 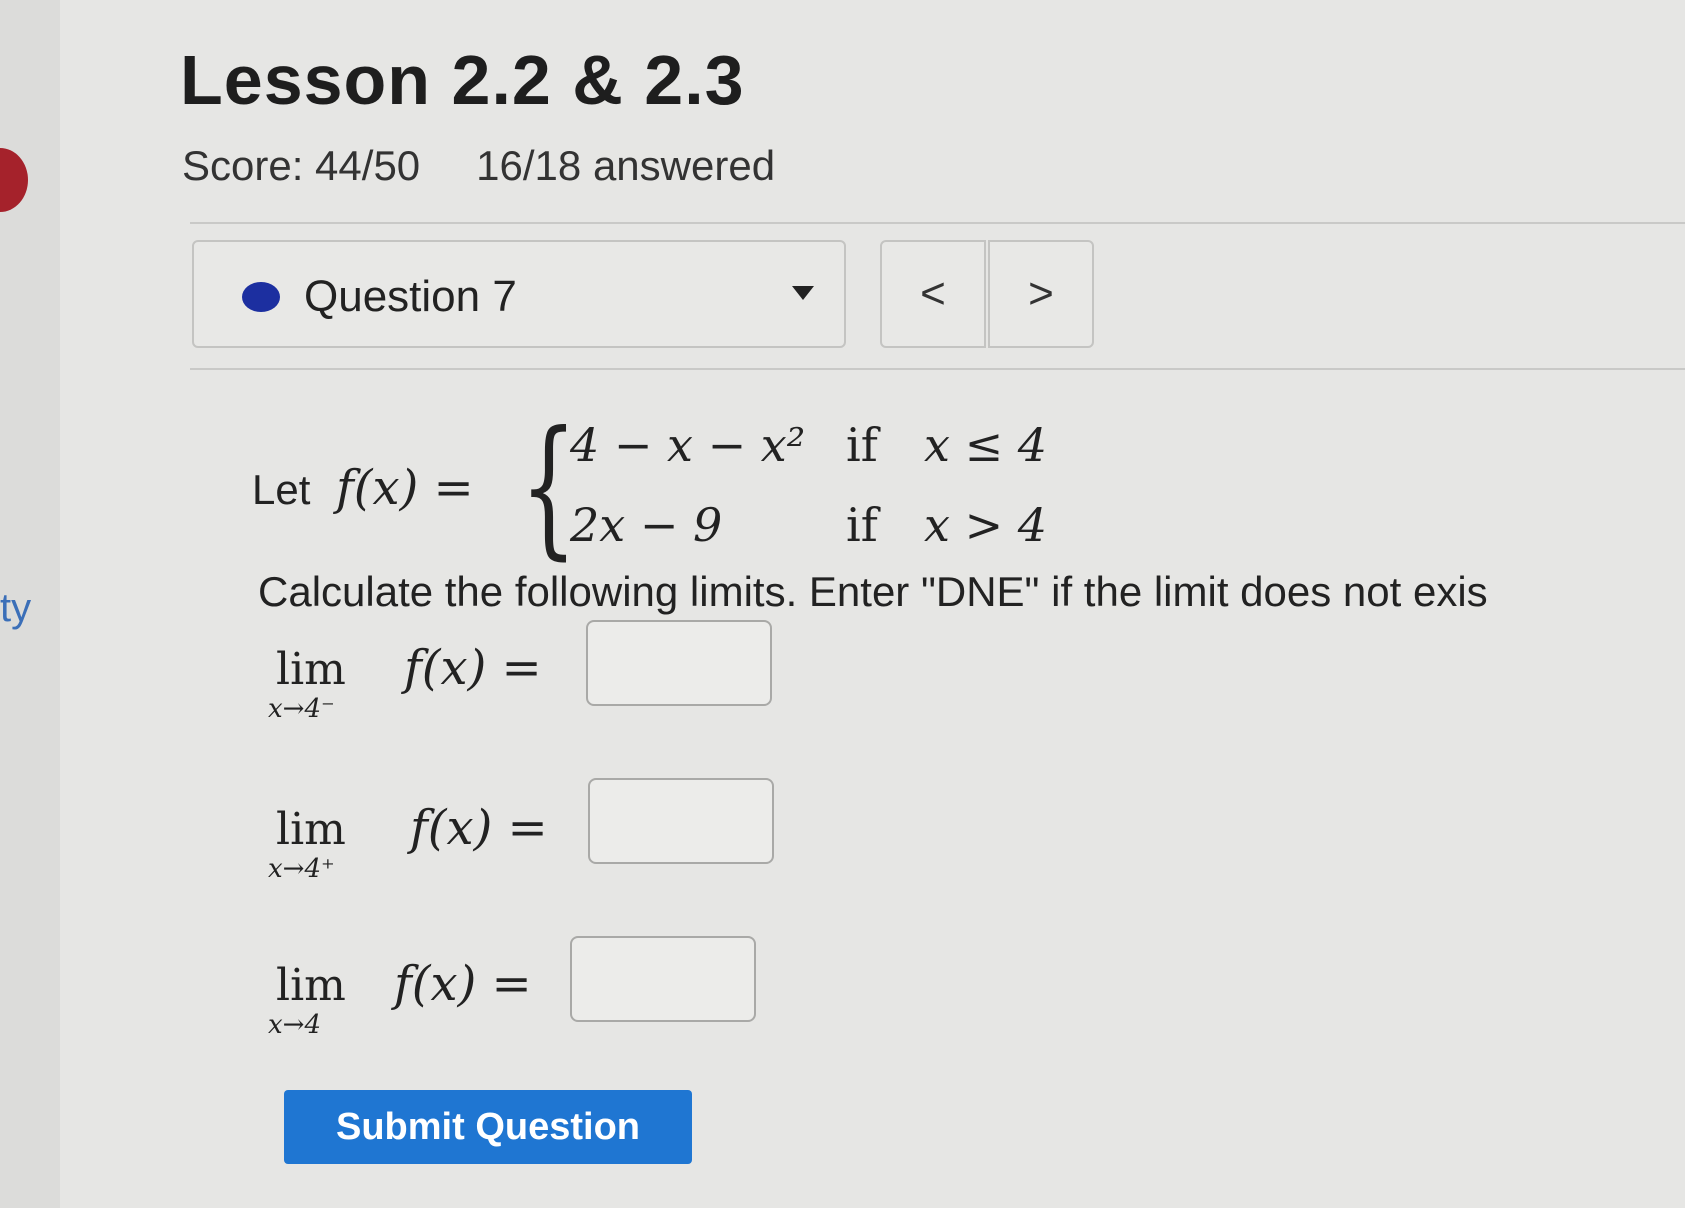 What do you see at coordinates (281, 489) in the screenshot?
I see `let-word: Let` at bounding box center [281, 489].